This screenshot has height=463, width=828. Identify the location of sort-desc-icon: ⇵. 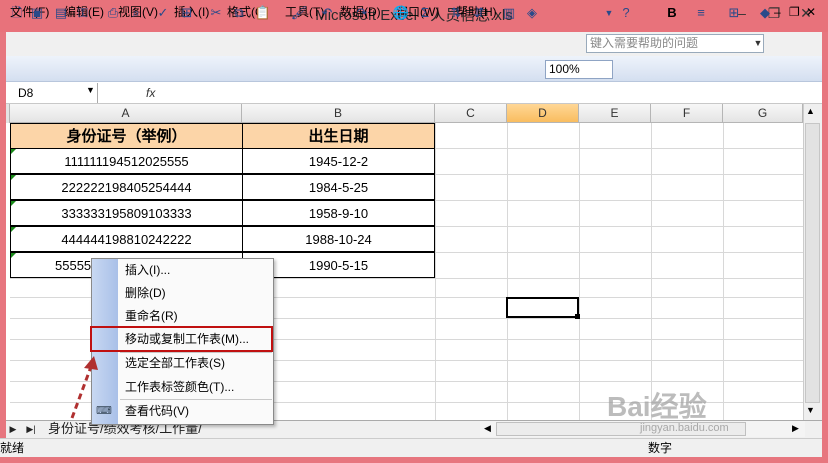
(479, 13).